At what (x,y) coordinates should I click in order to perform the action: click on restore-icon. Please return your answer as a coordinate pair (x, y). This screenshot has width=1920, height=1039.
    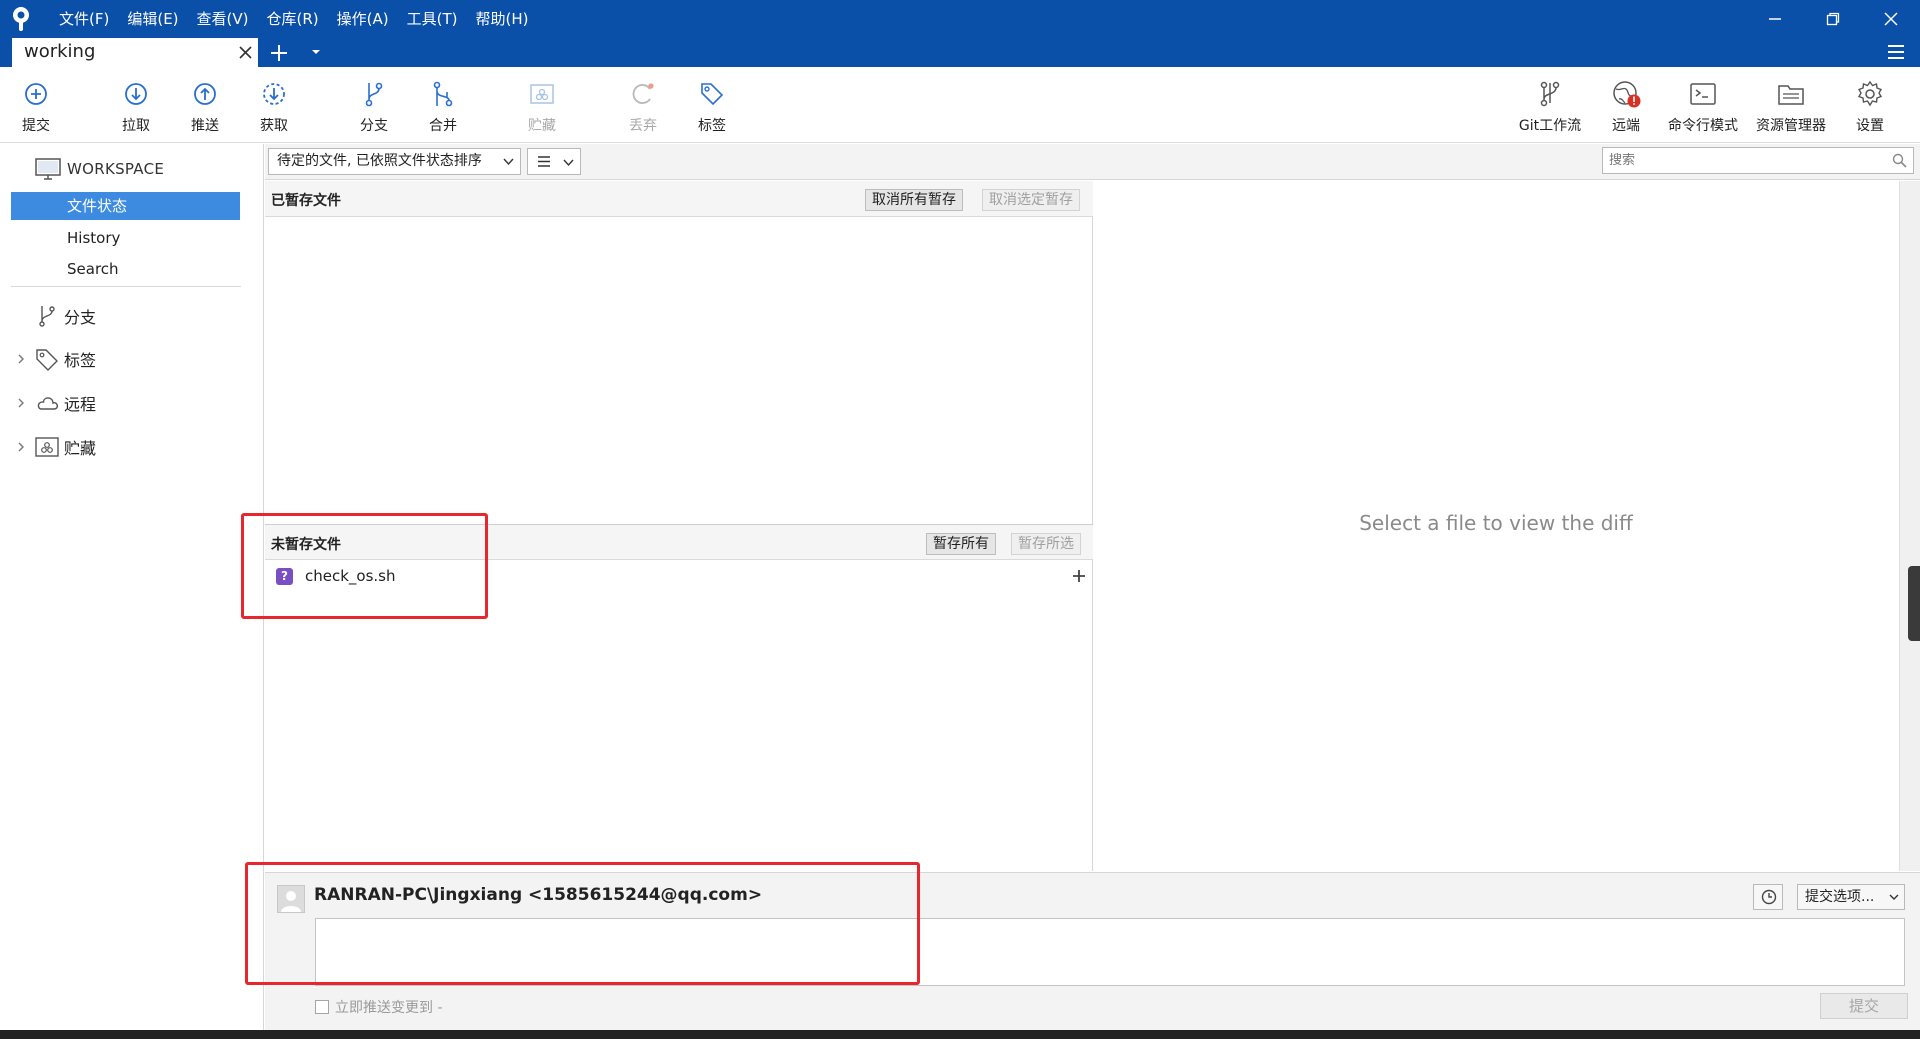
    Looking at the image, I should click on (1833, 18).